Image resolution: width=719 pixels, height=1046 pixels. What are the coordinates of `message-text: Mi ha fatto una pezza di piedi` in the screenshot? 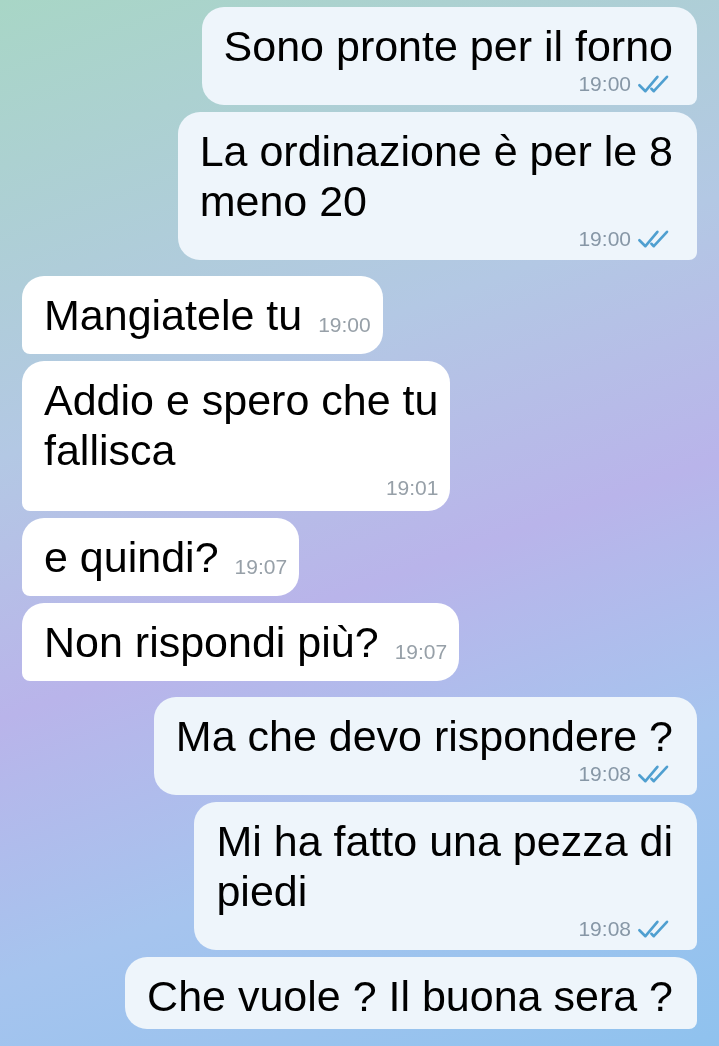 It's located at (444, 866).